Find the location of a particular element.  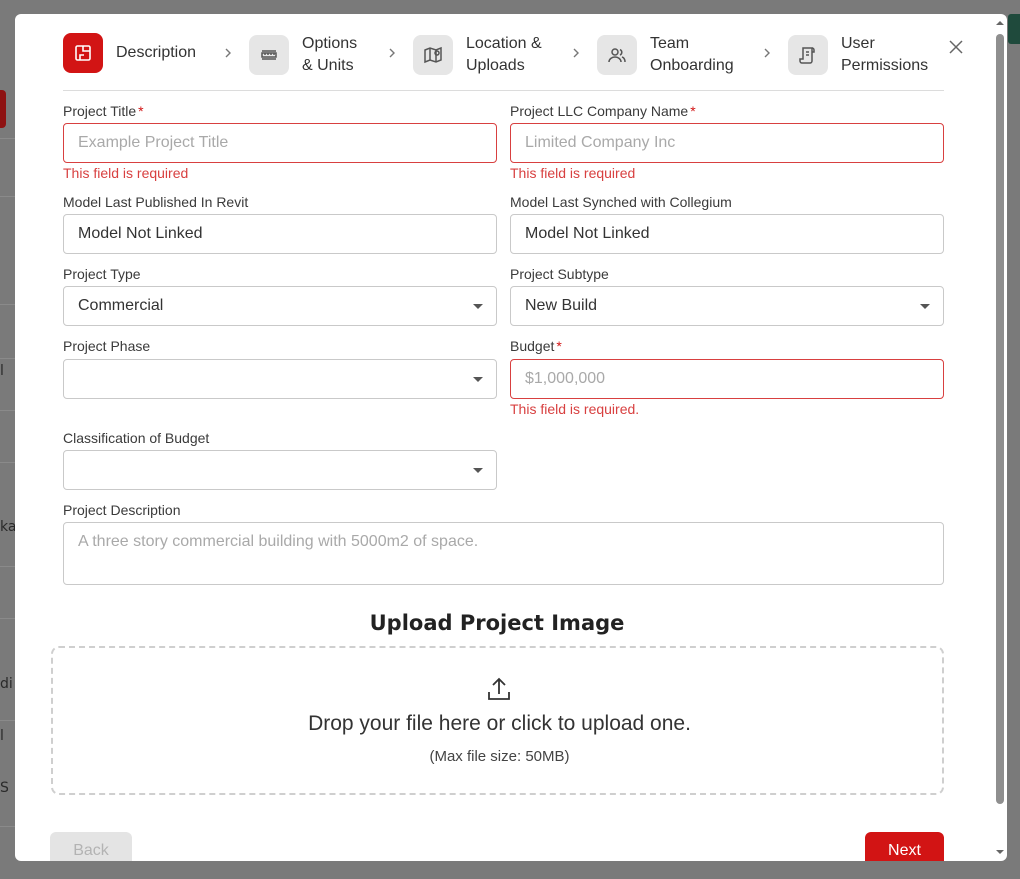

next-button: Next is located at coordinates (904, 846).